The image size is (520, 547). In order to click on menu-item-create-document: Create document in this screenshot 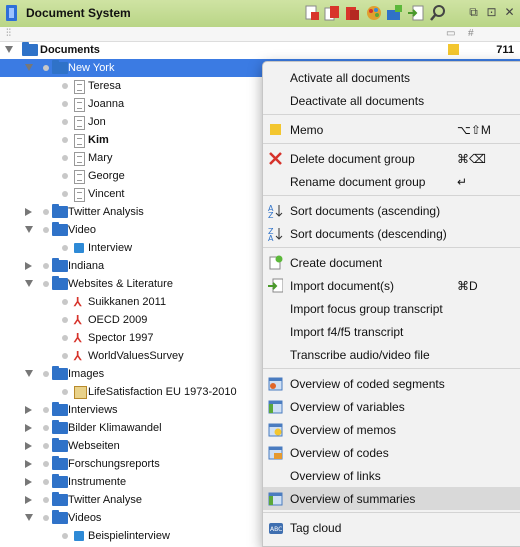, I will do `click(391, 262)`.